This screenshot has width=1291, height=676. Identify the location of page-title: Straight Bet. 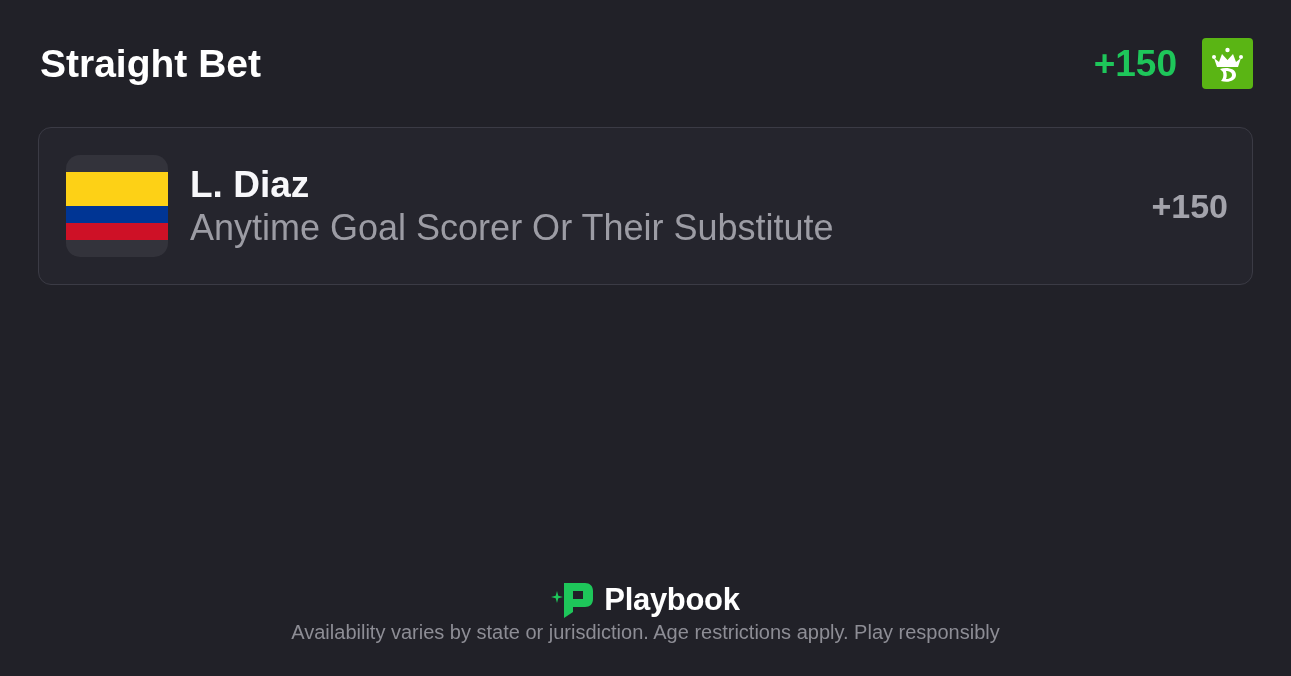
(150, 63).